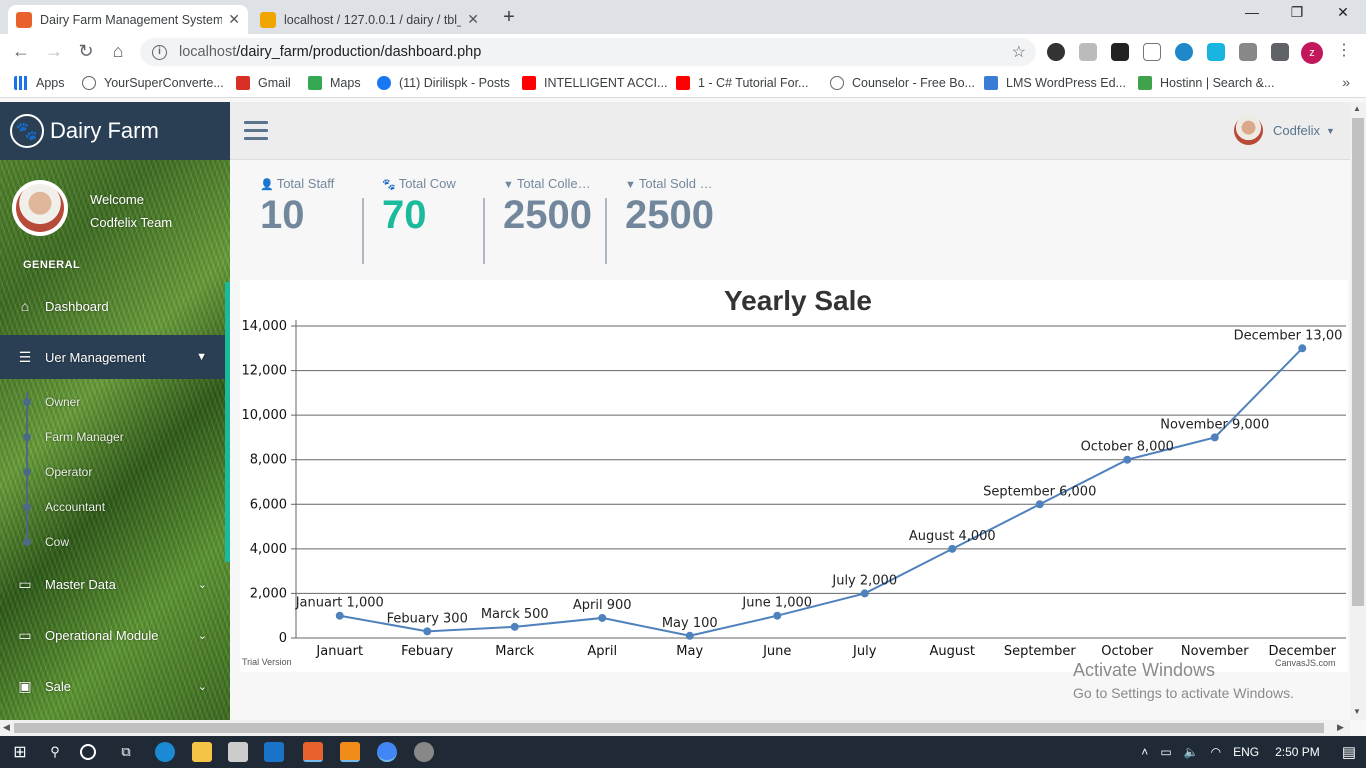  Describe the element at coordinates (256, 131) in the screenshot. I see `hamburger-menu-icon` at that location.